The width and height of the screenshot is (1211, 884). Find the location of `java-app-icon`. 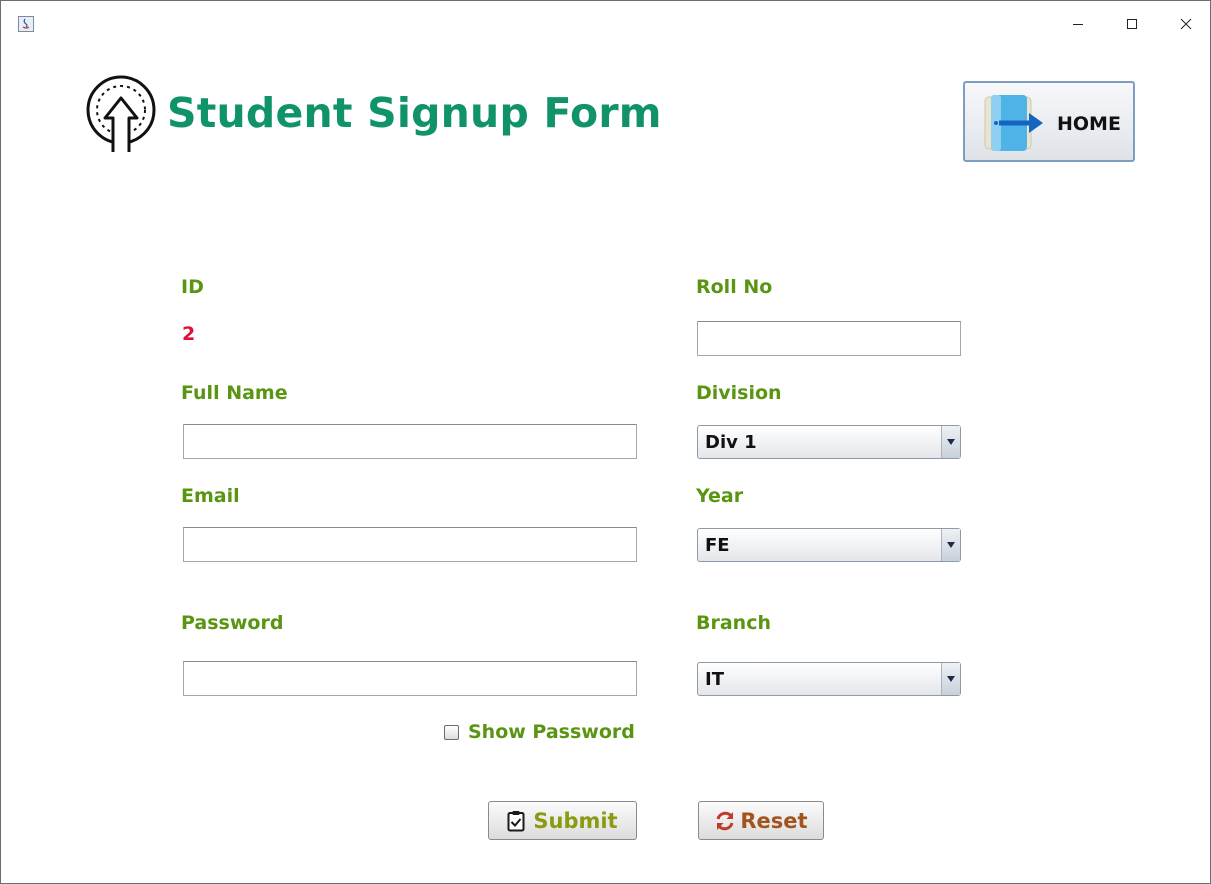

java-app-icon is located at coordinates (26, 24).